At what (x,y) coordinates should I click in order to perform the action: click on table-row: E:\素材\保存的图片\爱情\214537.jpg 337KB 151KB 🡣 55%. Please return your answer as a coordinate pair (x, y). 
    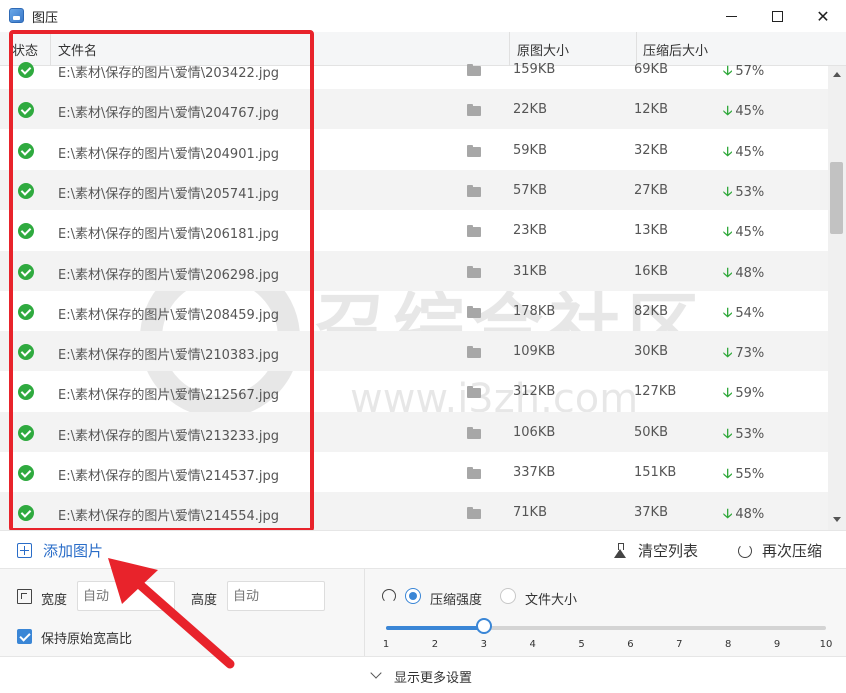
    Looking at the image, I should click on (414, 472).